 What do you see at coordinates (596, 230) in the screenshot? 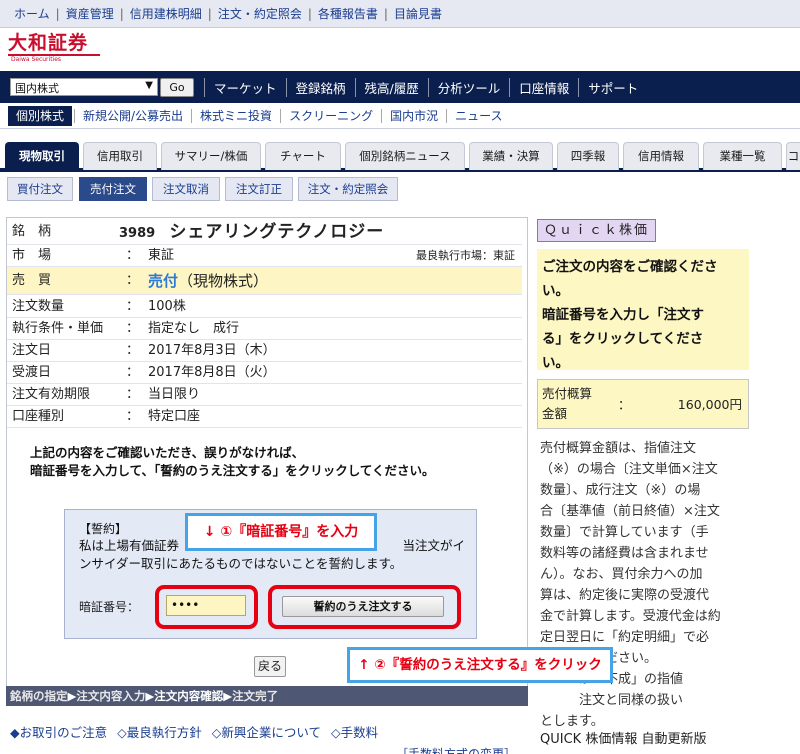
I see `quick-price-button: Ｑｕｉｃｋ株価` at bounding box center [596, 230].